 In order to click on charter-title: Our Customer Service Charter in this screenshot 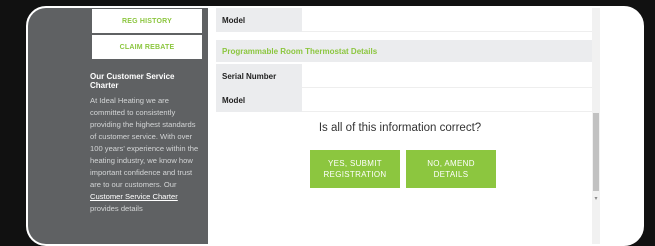, I will do `click(132, 81)`.